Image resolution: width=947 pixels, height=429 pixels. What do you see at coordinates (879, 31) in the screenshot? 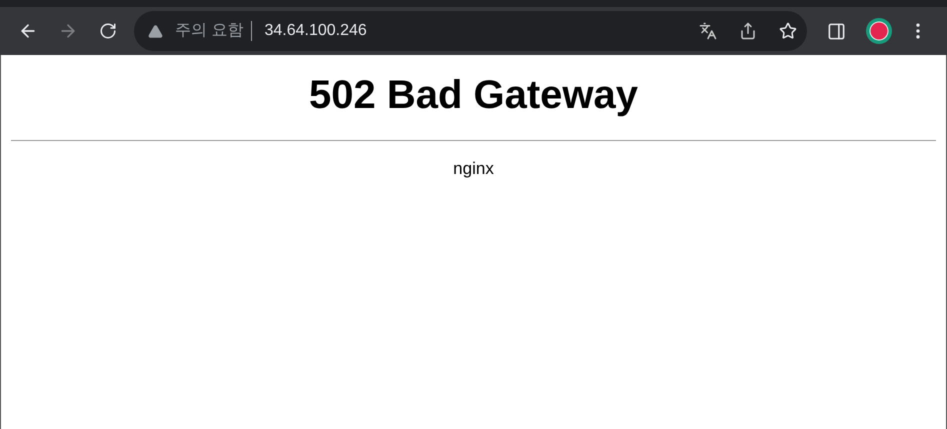
I see `avatar-icon` at bounding box center [879, 31].